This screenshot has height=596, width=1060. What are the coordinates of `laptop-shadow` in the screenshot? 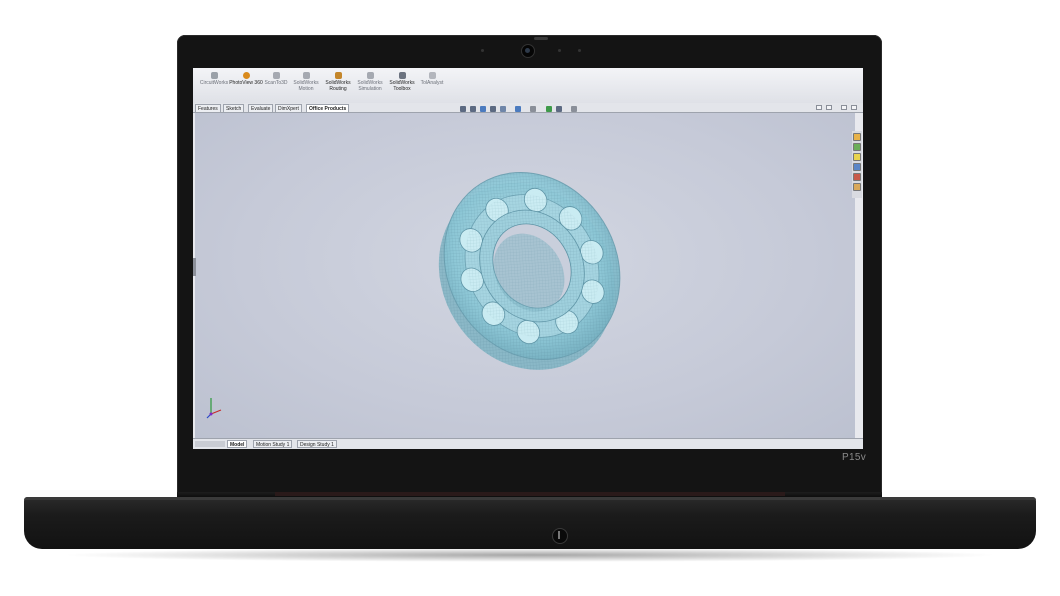 It's located at (530, 555).